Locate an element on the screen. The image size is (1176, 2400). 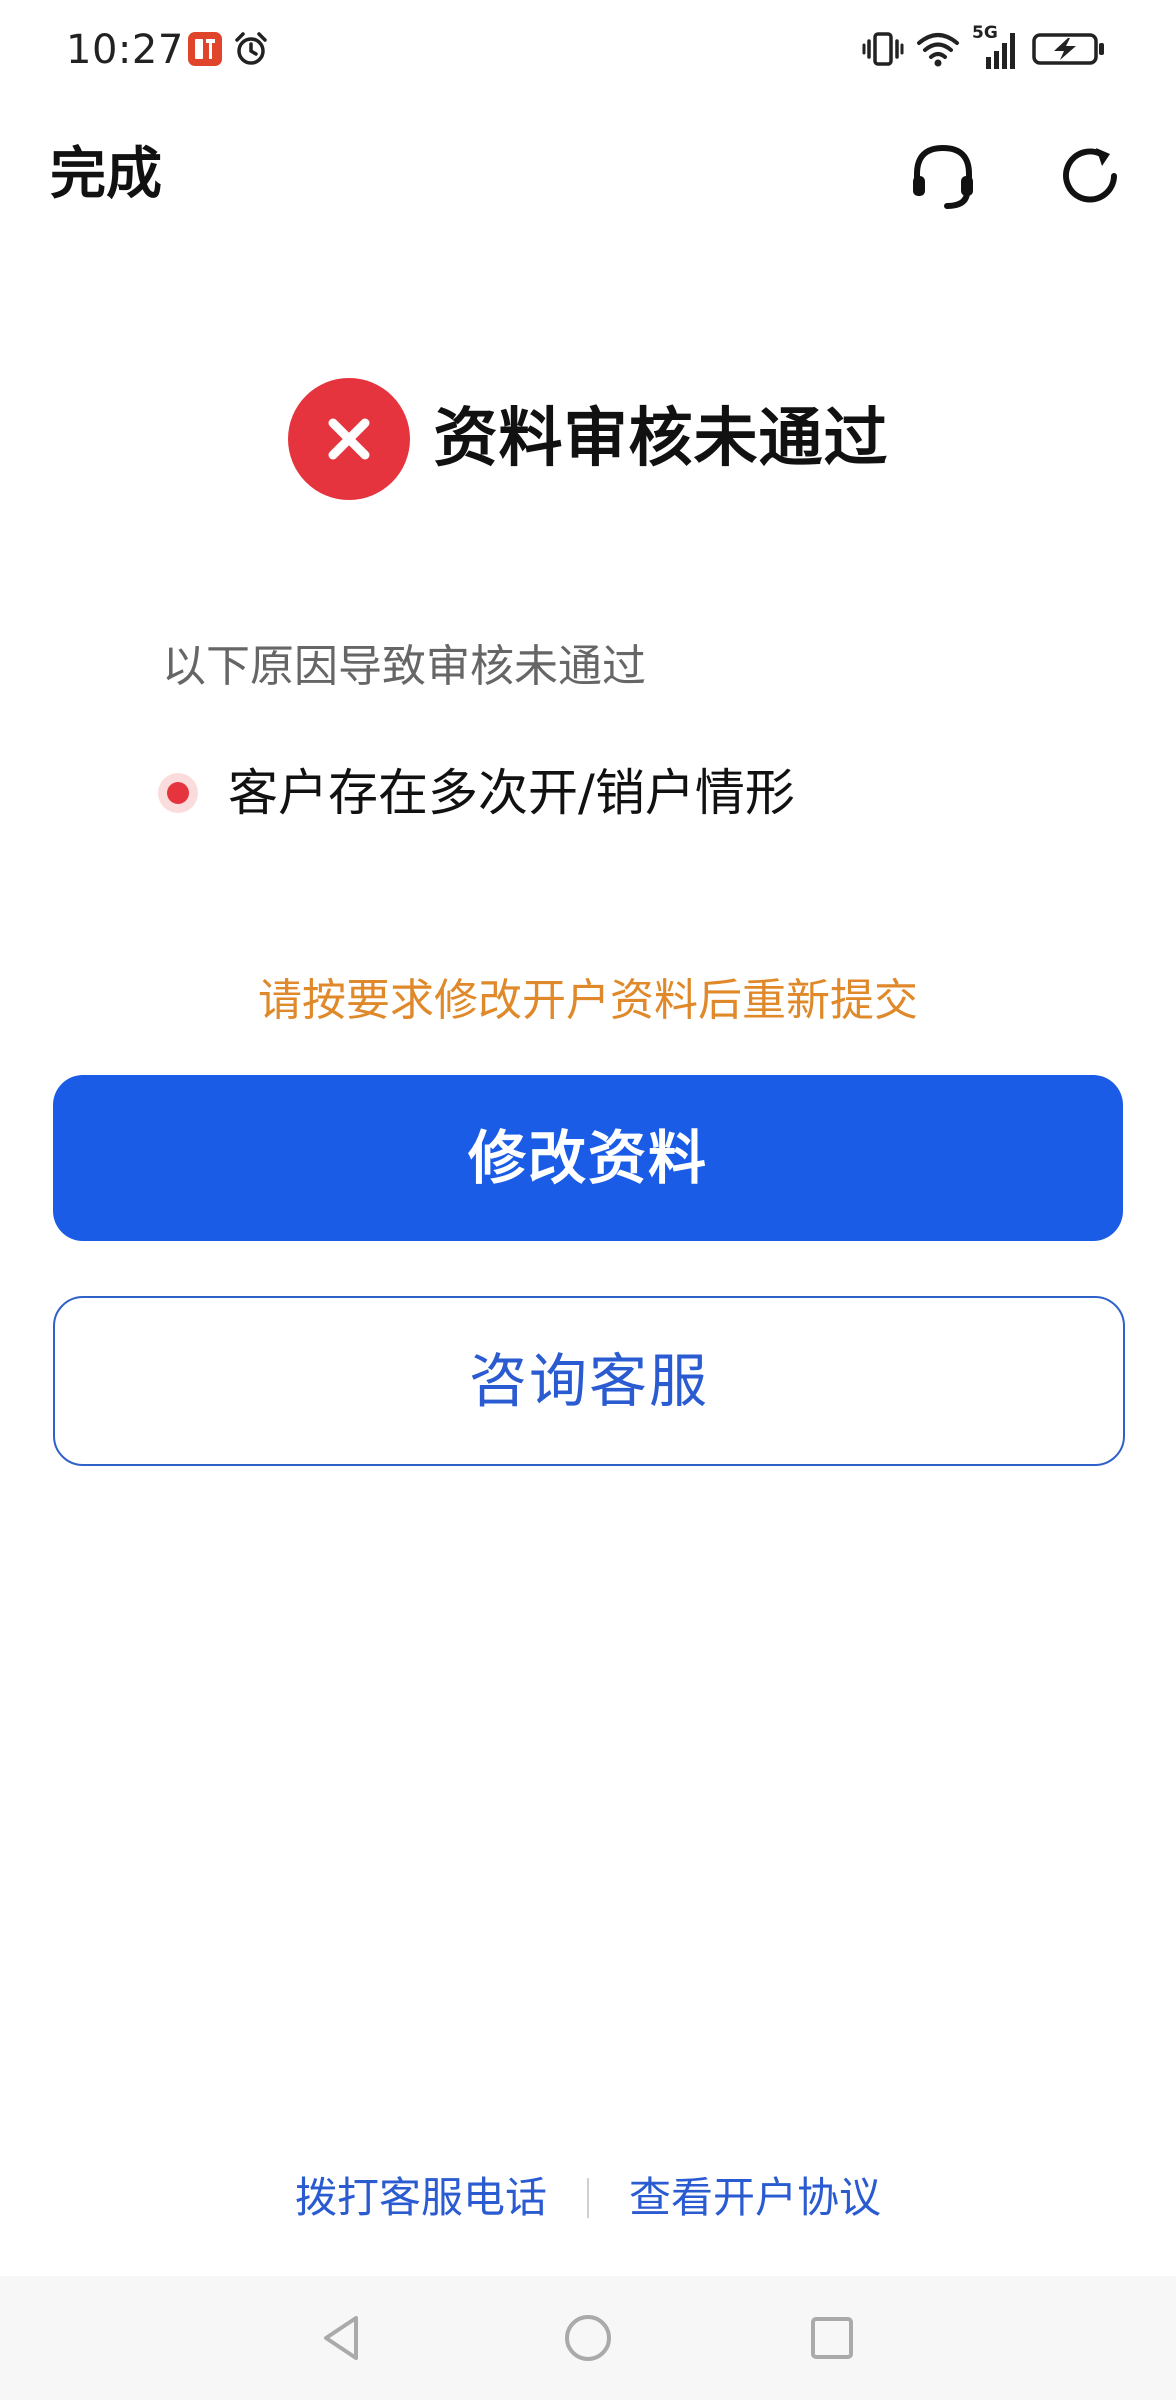
system-nav-bar is located at coordinates (588, 2338).